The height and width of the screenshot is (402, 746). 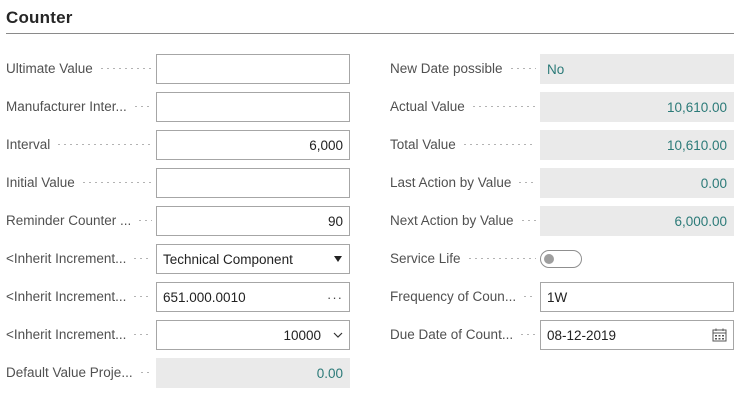 I want to click on ultimate-value-input, so click(x=253, y=69).